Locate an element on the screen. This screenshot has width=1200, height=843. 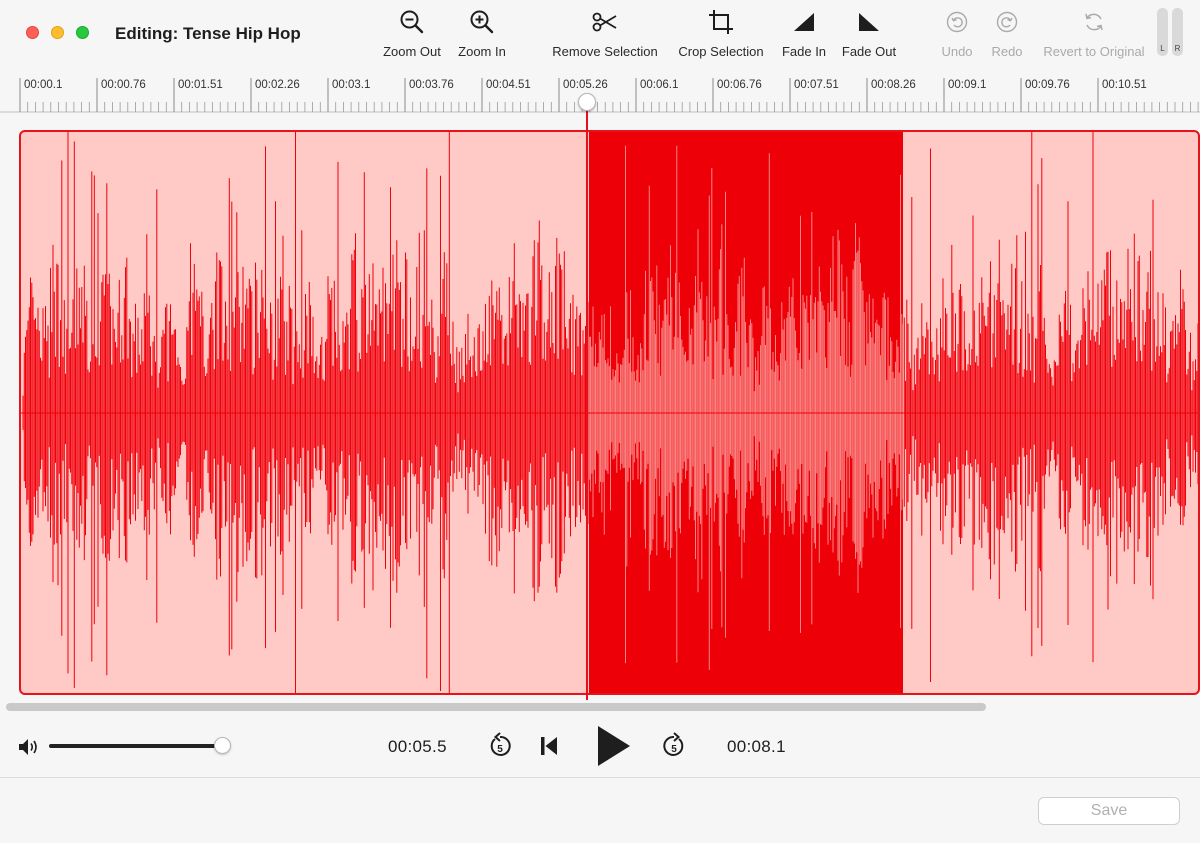
revert-to-original-button: Revert to Original is located at coordinates (1094, 35).